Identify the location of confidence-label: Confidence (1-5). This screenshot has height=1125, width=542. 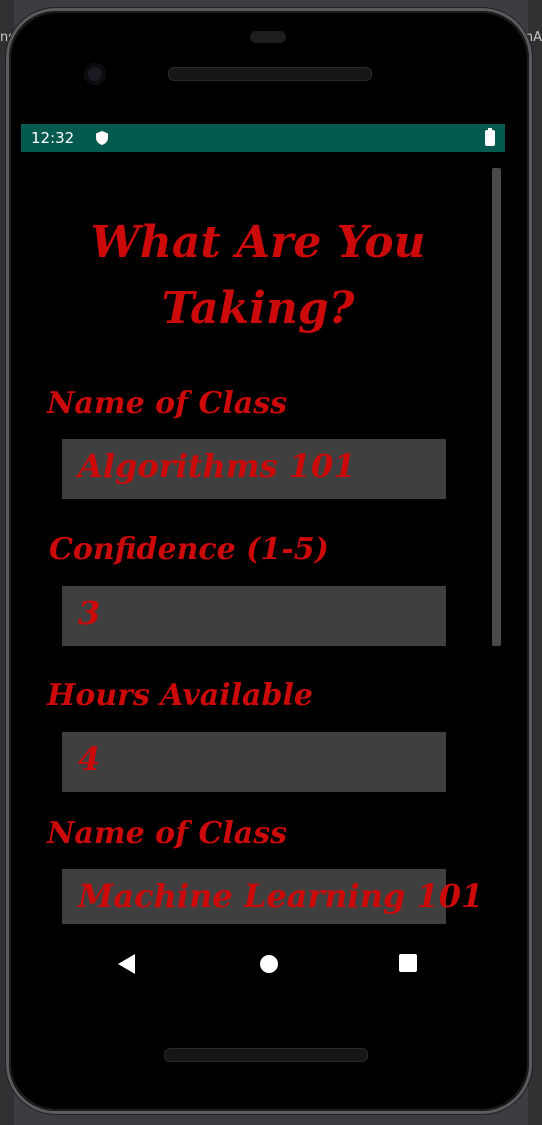
(189, 549).